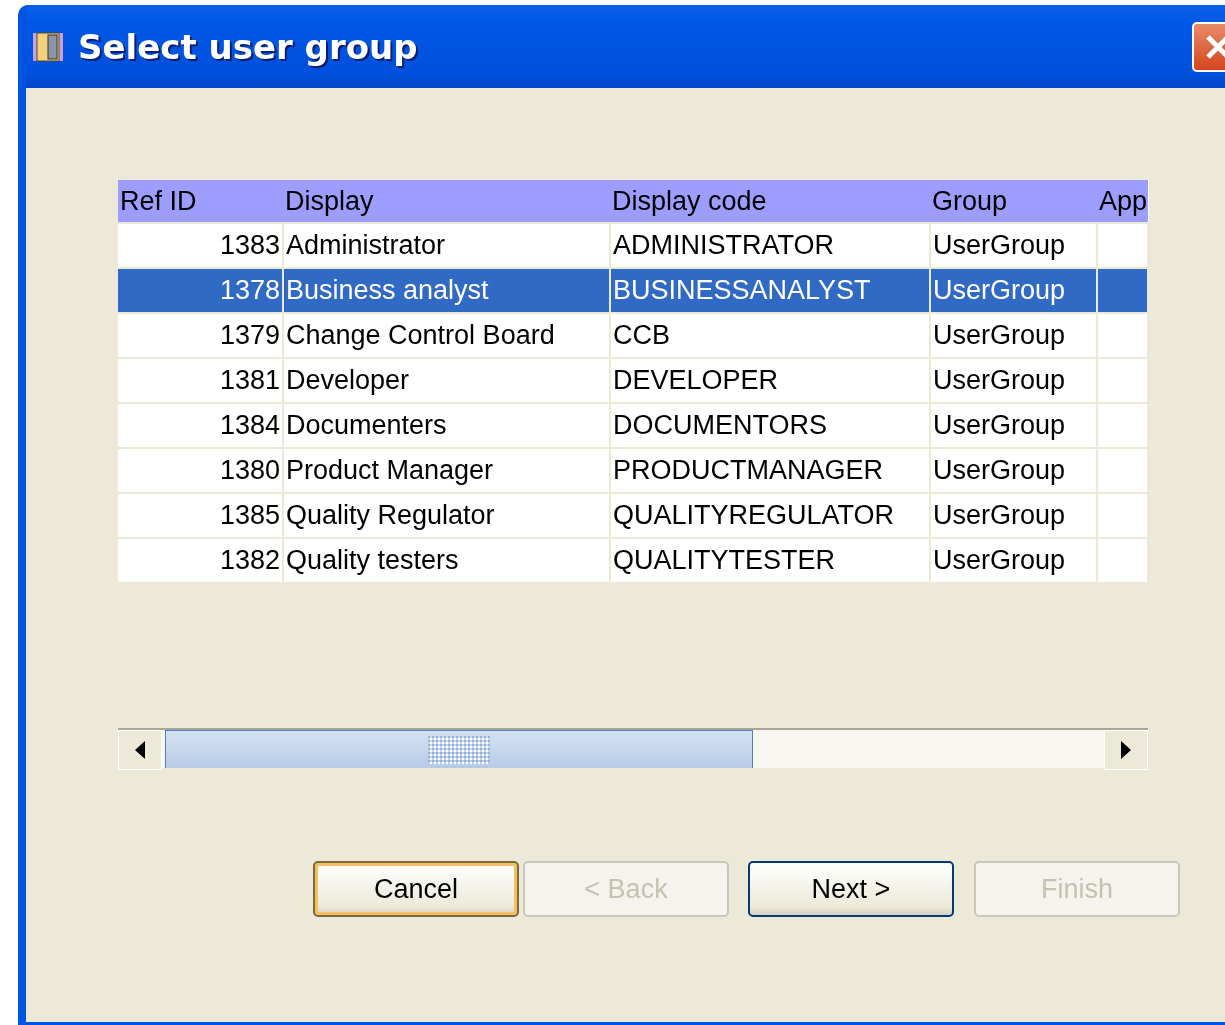  What do you see at coordinates (770, 335) in the screenshot?
I see `table-cell: CCB` at bounding box center [770, 335].